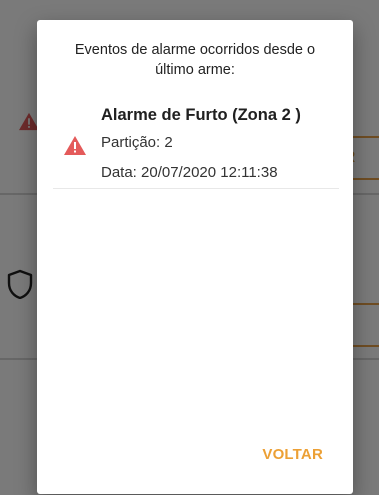  What do you see at coordinates (137, 142) in the screenshot?
I see `event-partition: Partição: 2` at bounding box center [137, 142].